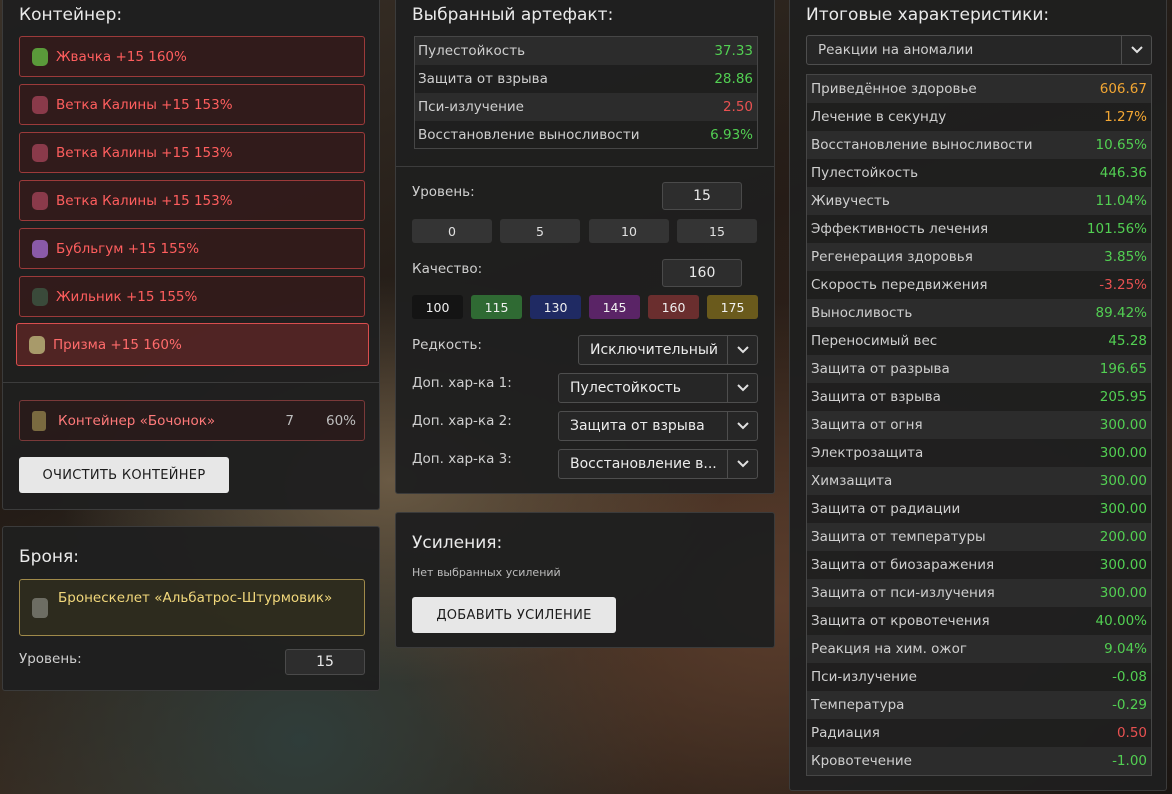 This screenshot has width=1172, height=794. What do you see at coordinates (922, 145) in the screenshot?
I see `total-name: Восстановление выносливости` at bounding box center [922, 145].